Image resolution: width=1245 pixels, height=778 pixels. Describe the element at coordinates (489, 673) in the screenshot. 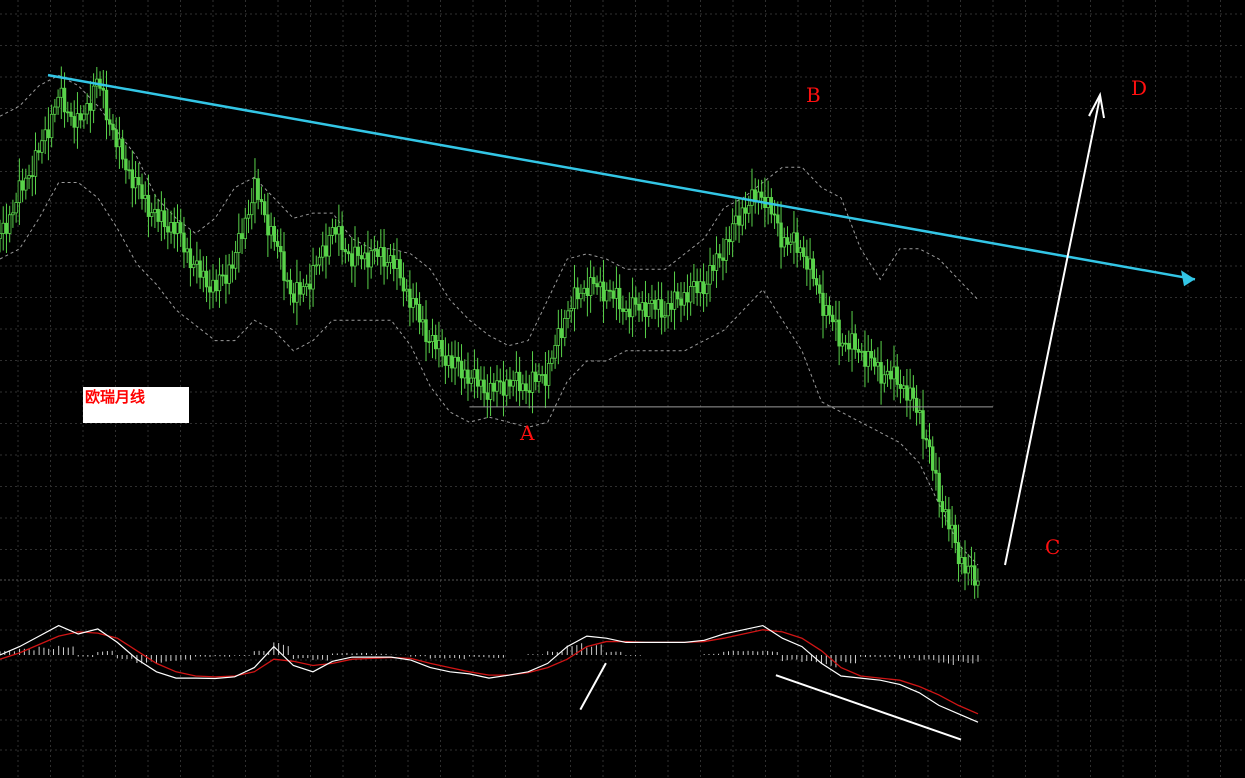

I see `macd-main-line` at that location.